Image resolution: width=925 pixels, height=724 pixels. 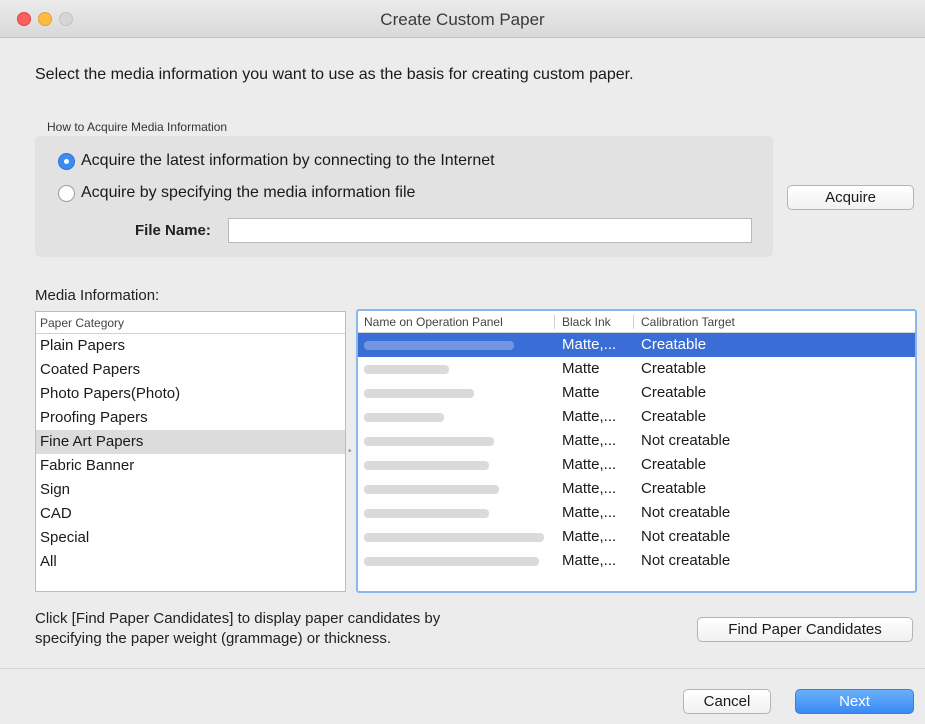 What do you see at coordinates (97, 295) in the screenshot?
I see `media-information-label: Media Information:` at bounding box center [97, 295].